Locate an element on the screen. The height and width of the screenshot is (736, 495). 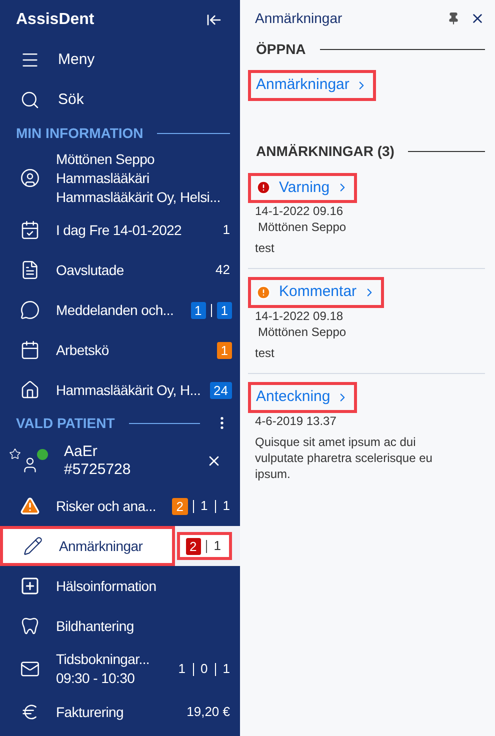
note-date: 4-6-2019 13.37 is located at coordinates (296, 420).